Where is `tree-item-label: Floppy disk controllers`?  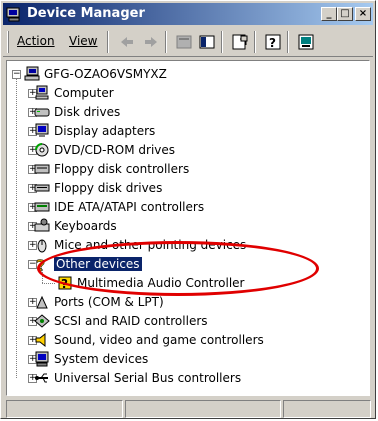 tree-item-label: Floppy disk controllers is located at coordinates (122, 169).